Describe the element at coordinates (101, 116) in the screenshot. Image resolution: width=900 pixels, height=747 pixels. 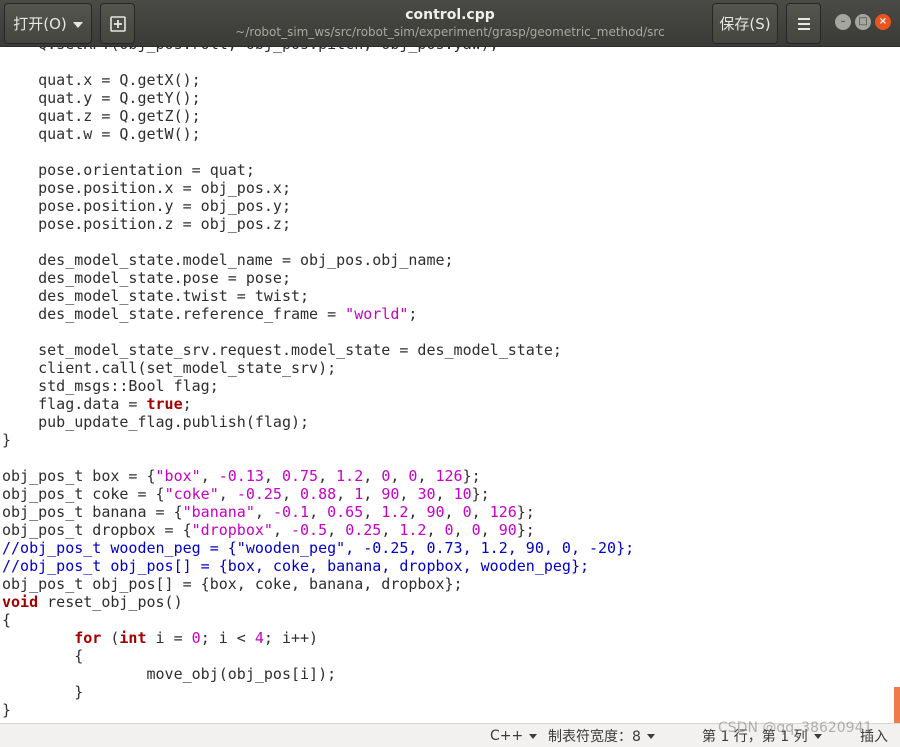
I see `code-token: quat.z = Q.getZ();` at that location.